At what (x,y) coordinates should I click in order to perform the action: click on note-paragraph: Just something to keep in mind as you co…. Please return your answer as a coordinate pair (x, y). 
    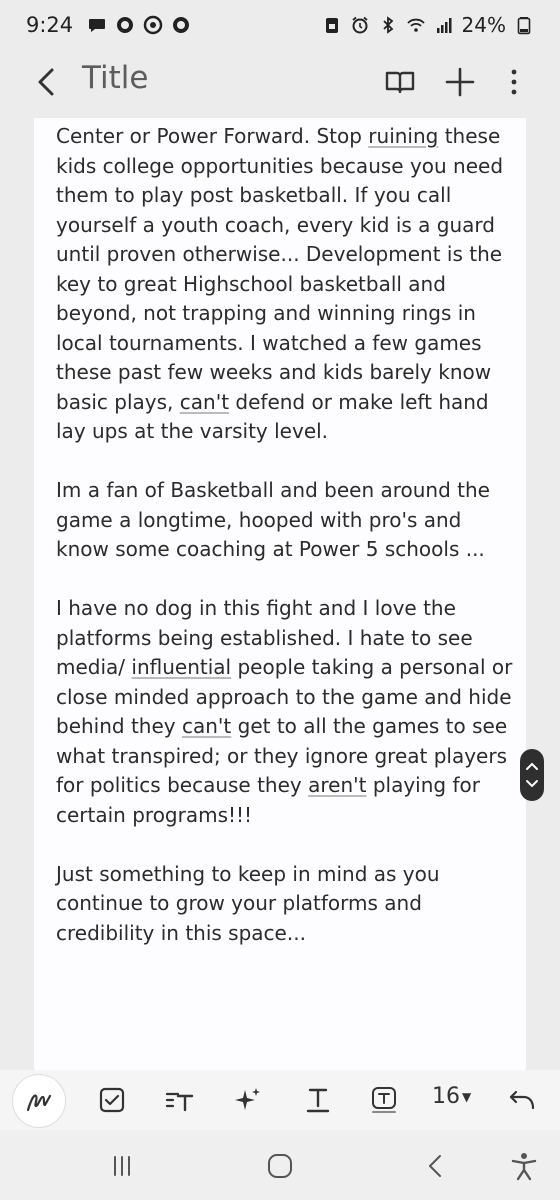
    Looking at the image, I should click on (286, 904).